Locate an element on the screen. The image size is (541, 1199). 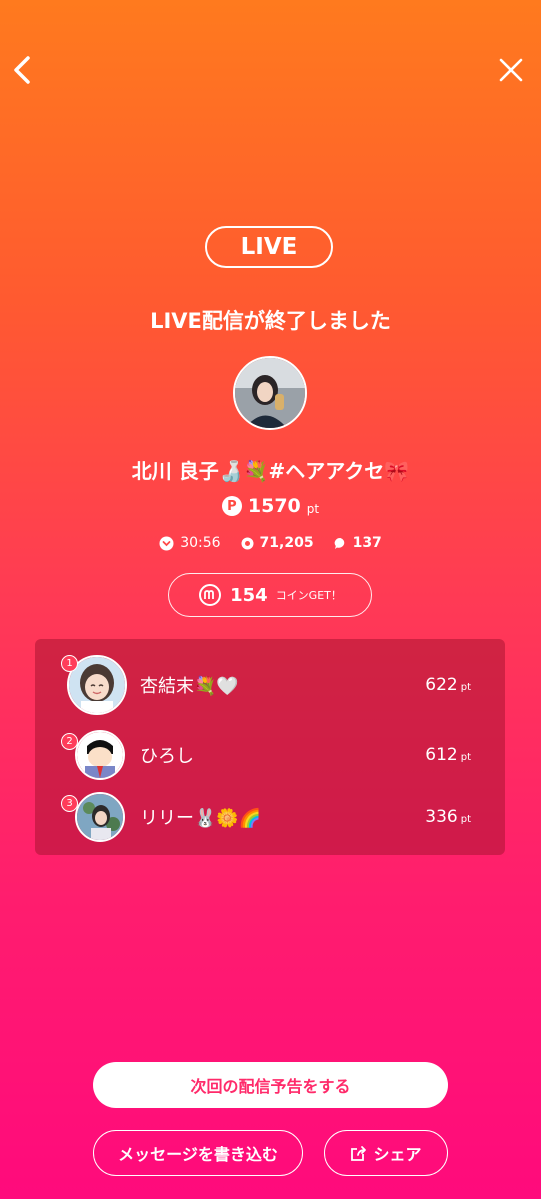
chevron-left-icon is located at coordinates (22, 70).